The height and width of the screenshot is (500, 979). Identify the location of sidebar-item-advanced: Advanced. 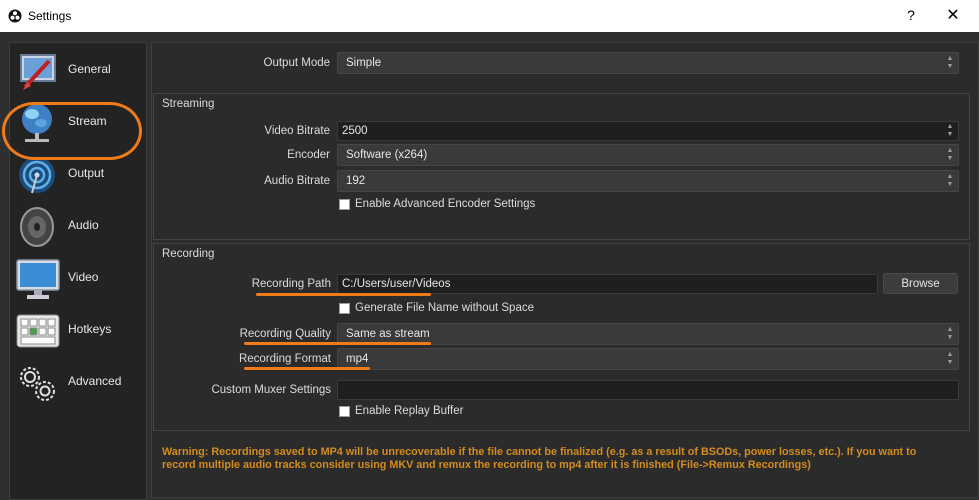
(78, 383).